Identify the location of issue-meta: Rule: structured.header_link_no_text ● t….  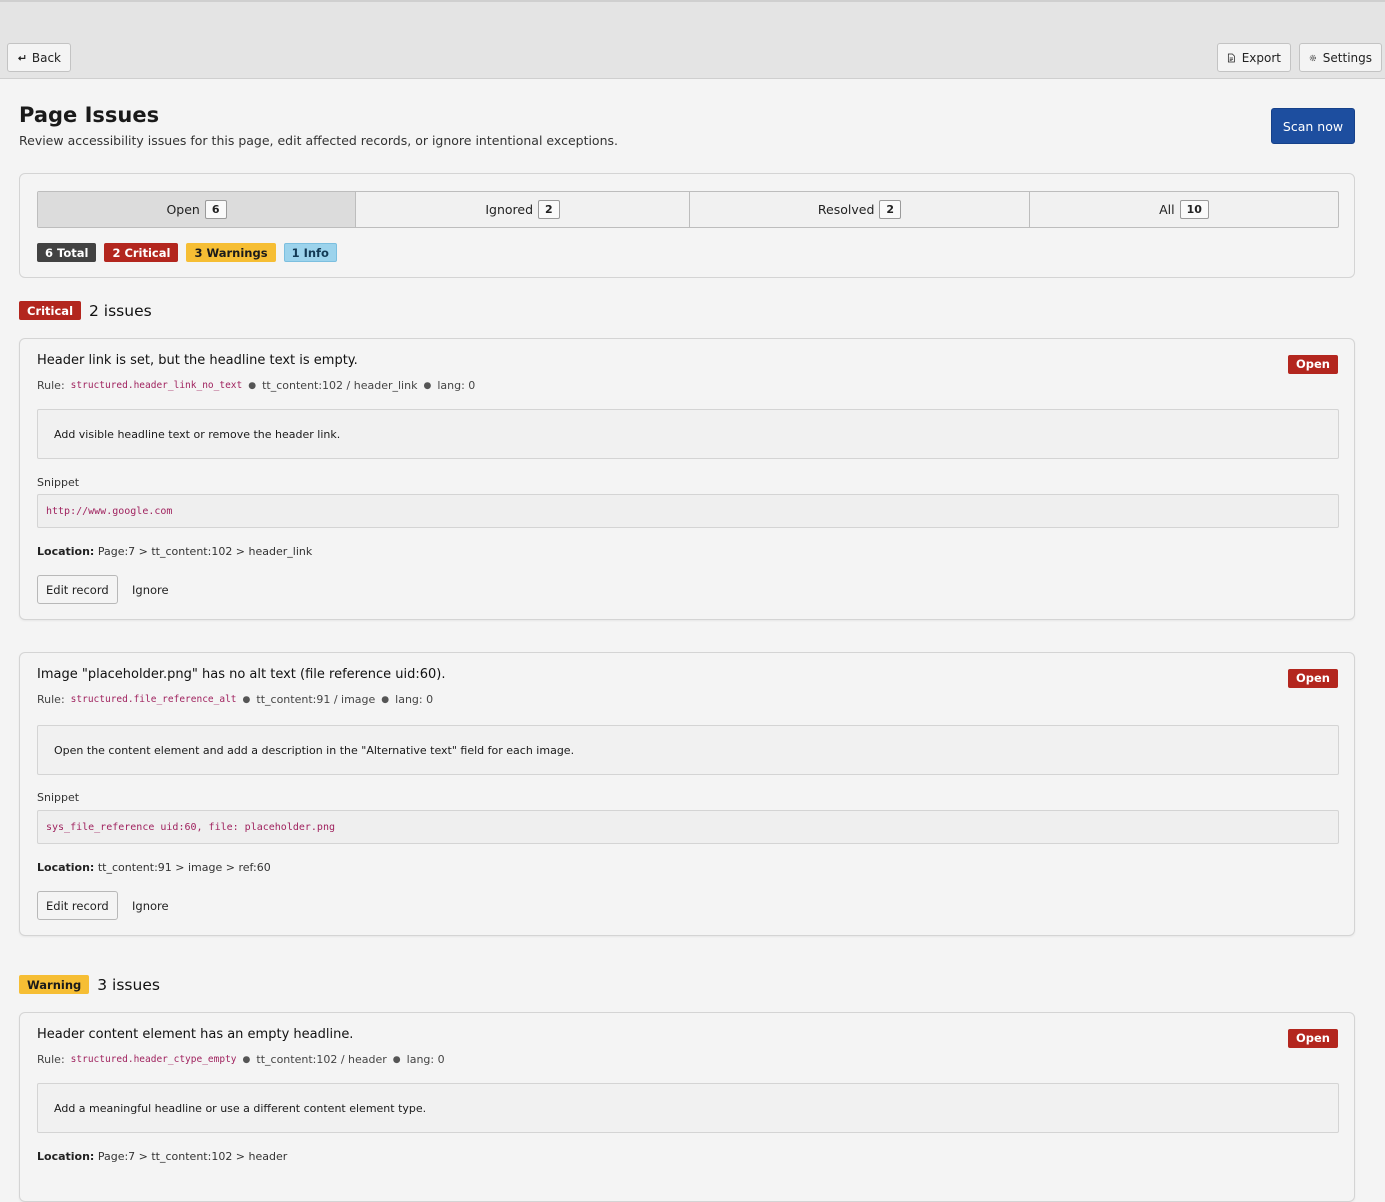
(256, 385).